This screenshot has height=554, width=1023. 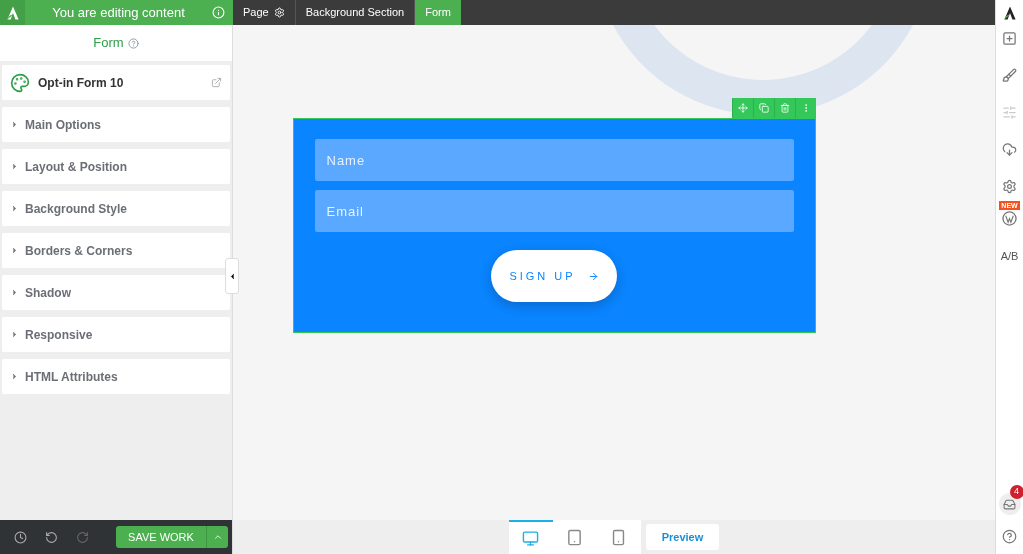 I want to click on accordion-section: Layout & Position, so click(x=116, y=166).